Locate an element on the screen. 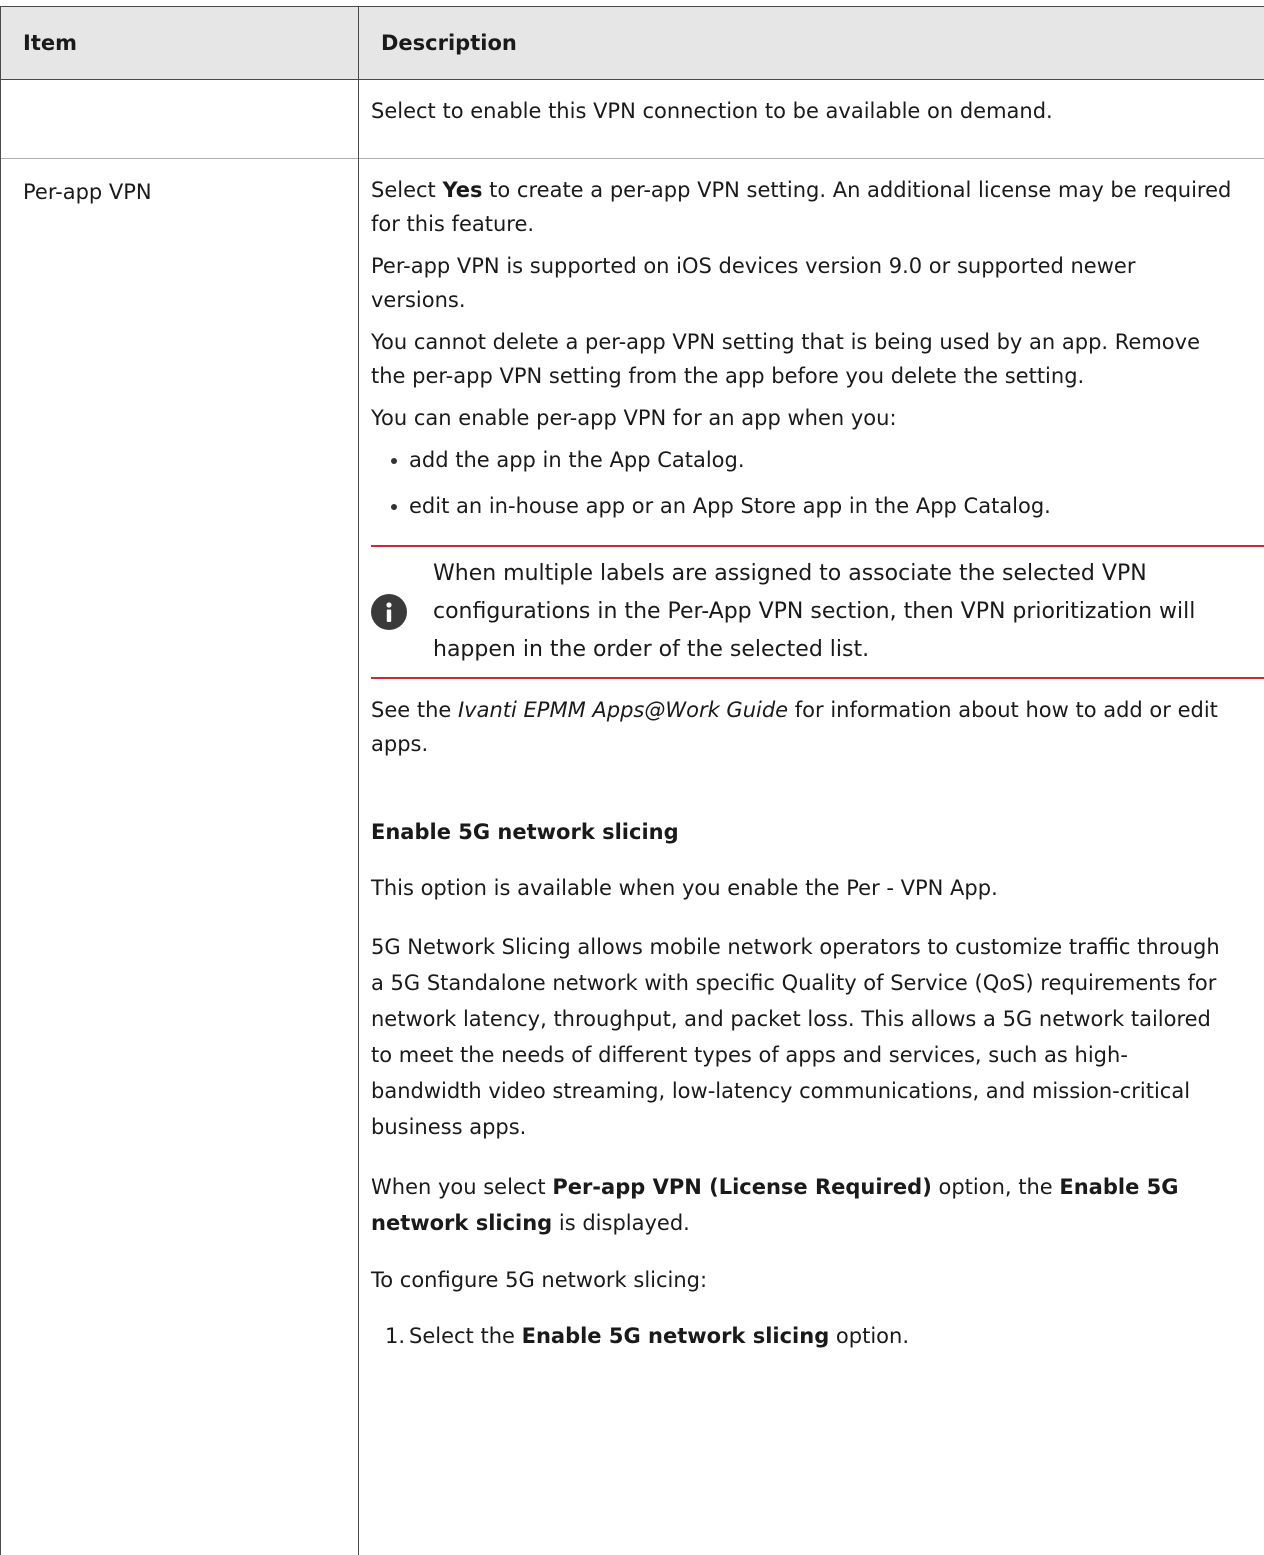 Image resolution: width=1264 pixels, height=1555 pixels. column-header-description: Description is located at coordinates (811, 43).